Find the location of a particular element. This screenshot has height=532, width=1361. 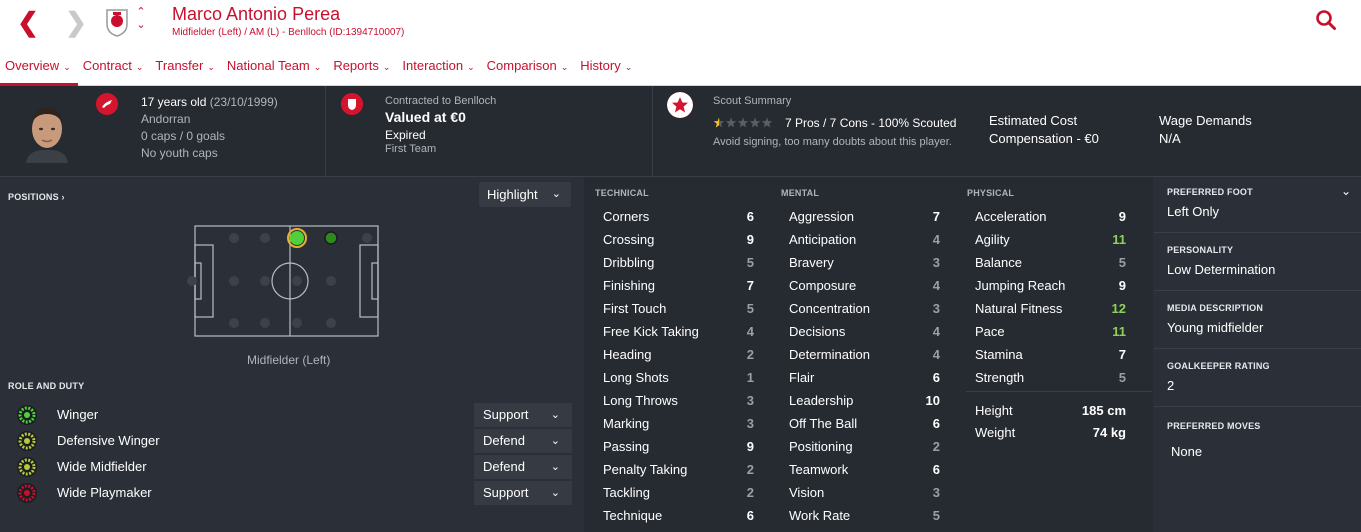

attribute-row: Bravery 3 is located at coordinates (859, 262).